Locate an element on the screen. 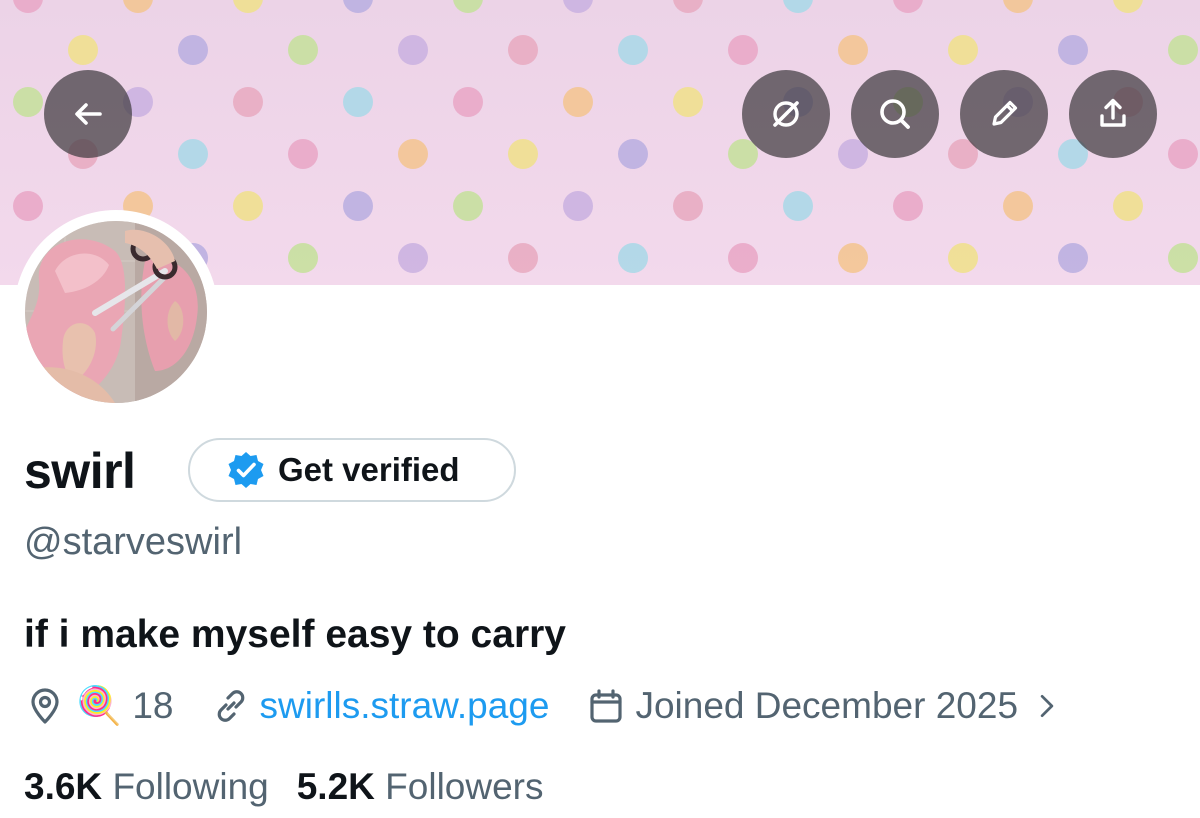  calendar-icon is located at coordinates (606, 706).